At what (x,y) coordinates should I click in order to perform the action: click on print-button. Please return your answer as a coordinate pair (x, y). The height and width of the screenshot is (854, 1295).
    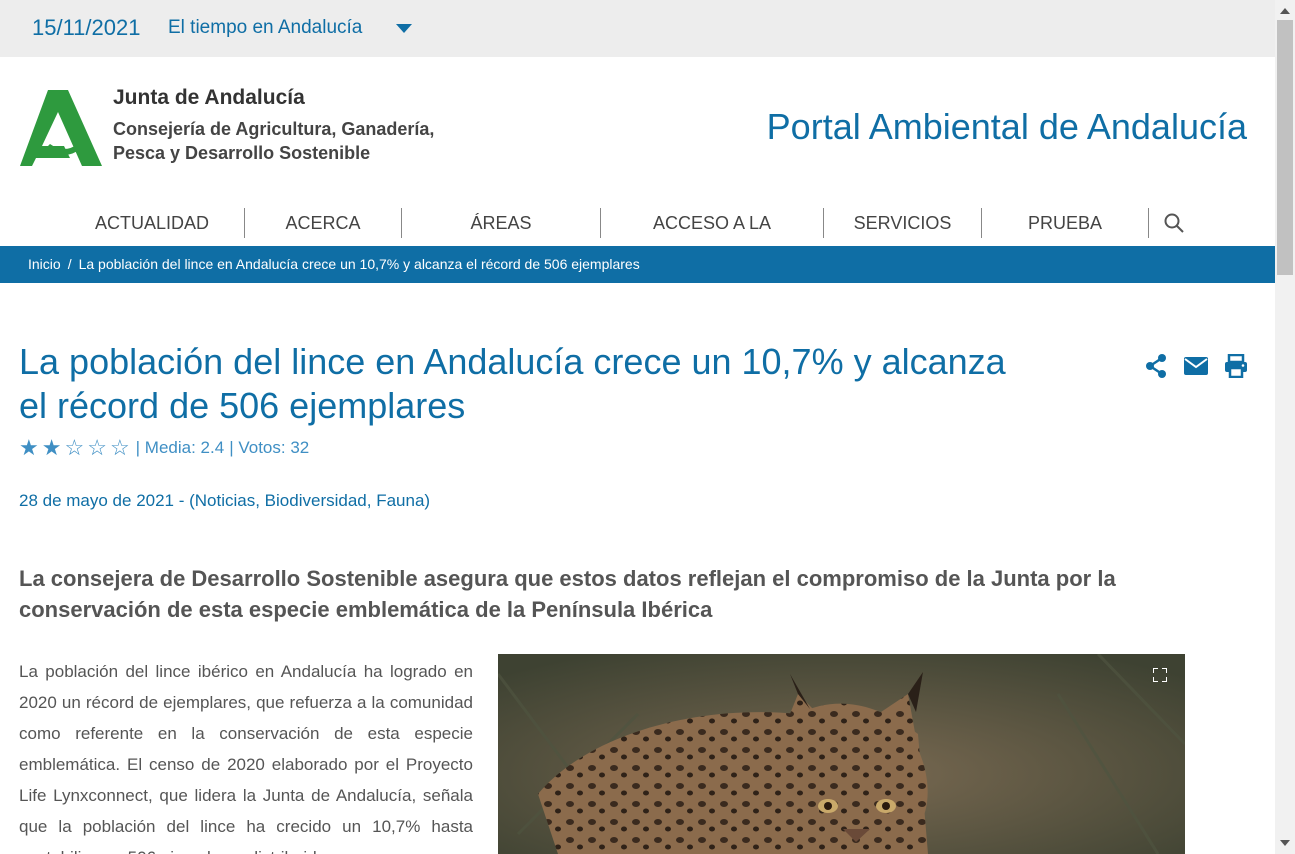
    Looking at the image, I should click on (1236, 366).